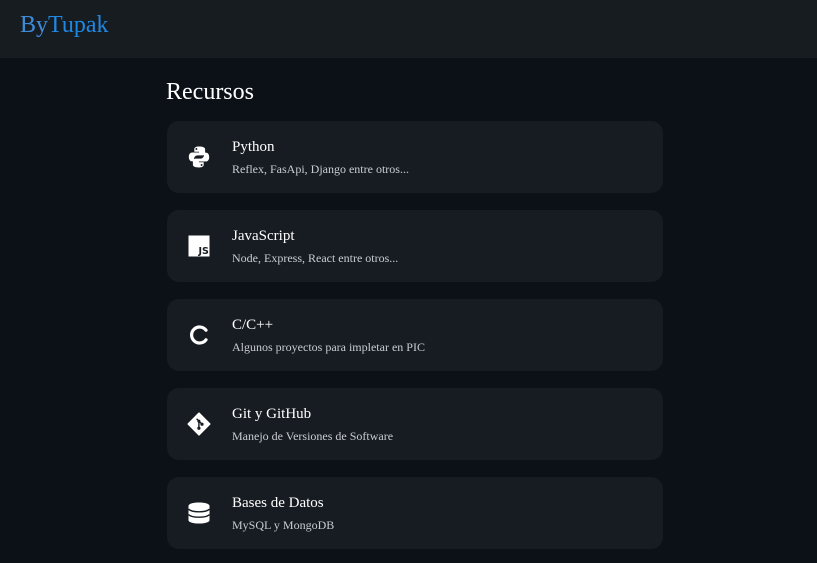  What do you see at coordinates (278, 503) in the screenshot?
I see `resource-title: Bases de Datos` at bounding box center [278, 503].